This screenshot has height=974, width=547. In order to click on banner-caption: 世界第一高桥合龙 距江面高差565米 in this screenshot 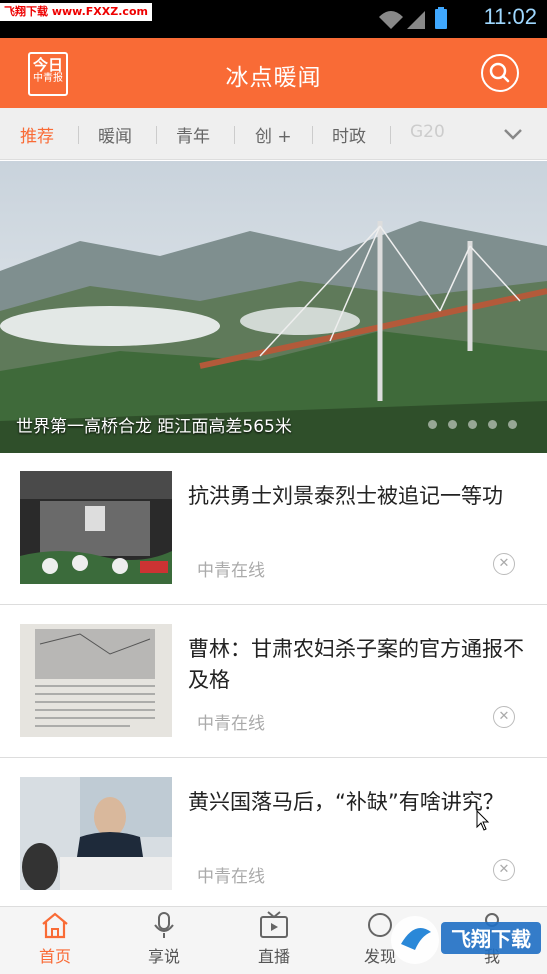, I will do `click(154, 427)`.